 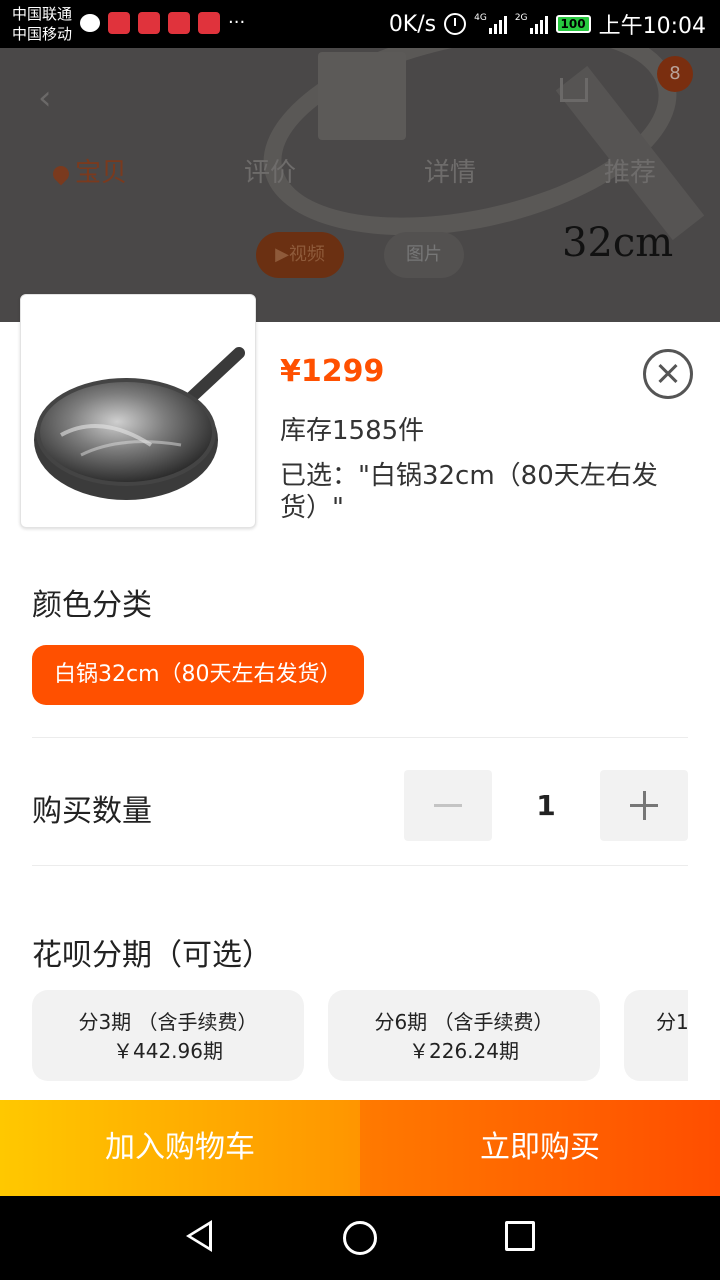 I want to click on status-indicators: 0K/s 4G 2G 100 上午10:04, so click(x=547, y=24).